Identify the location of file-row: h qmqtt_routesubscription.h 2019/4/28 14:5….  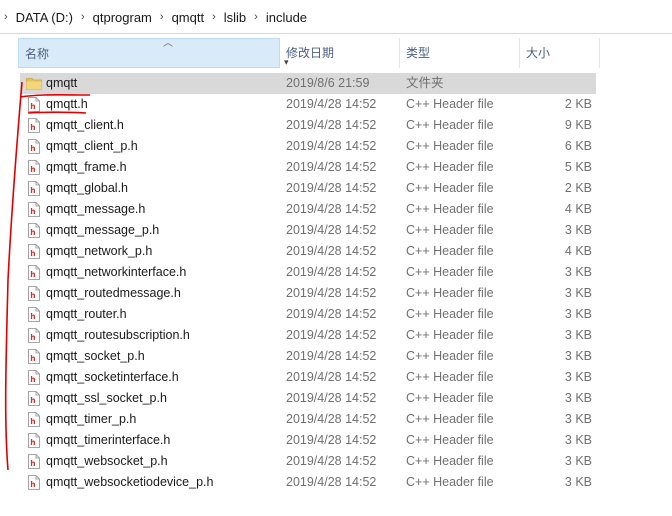
(308, 335).